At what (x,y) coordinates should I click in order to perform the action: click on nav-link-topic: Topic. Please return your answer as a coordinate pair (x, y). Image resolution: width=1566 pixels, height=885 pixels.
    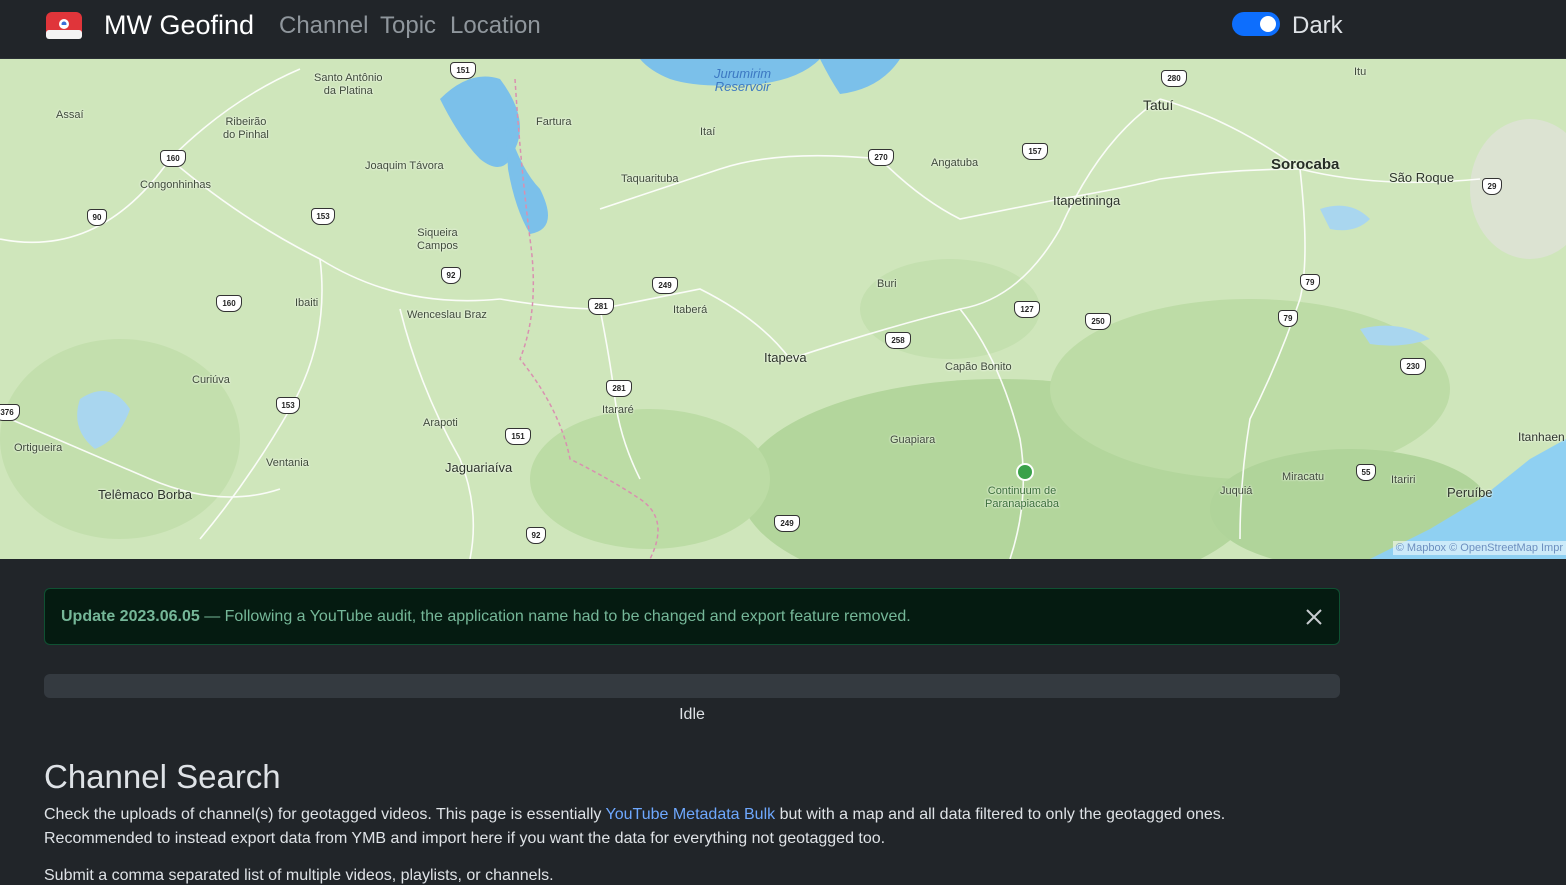
    Looking at the image, I should click on (408, 26).